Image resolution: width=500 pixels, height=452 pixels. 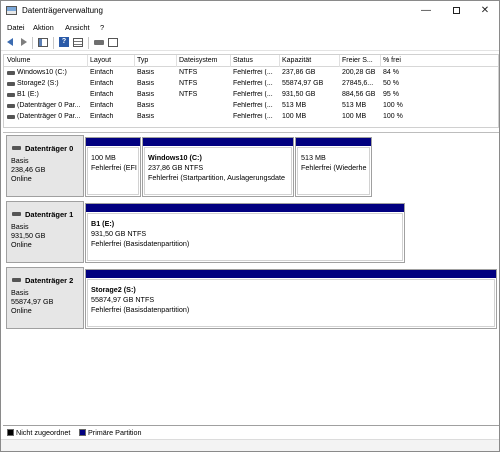 I want to click on menu-help: ?, so click(x=102, y=27).